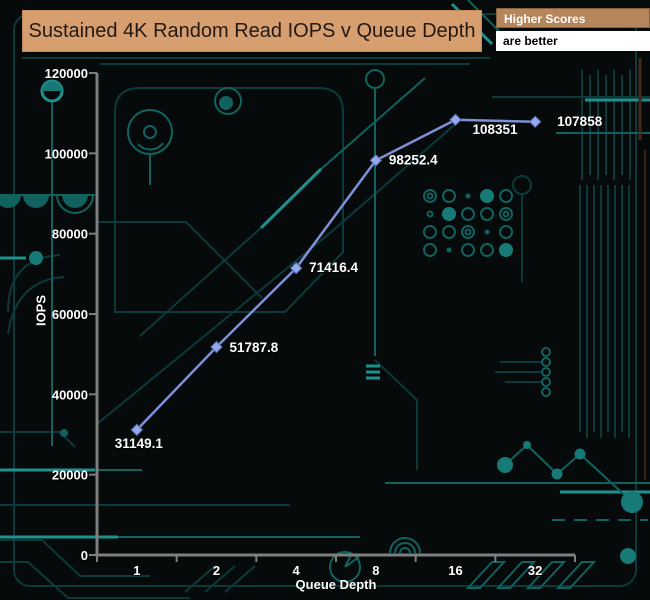 This screenshot has width=650, height=600. Describe the element at coordinates (333, 267) in the screenshot. I see `data-point-label: 71416.4` at that location.